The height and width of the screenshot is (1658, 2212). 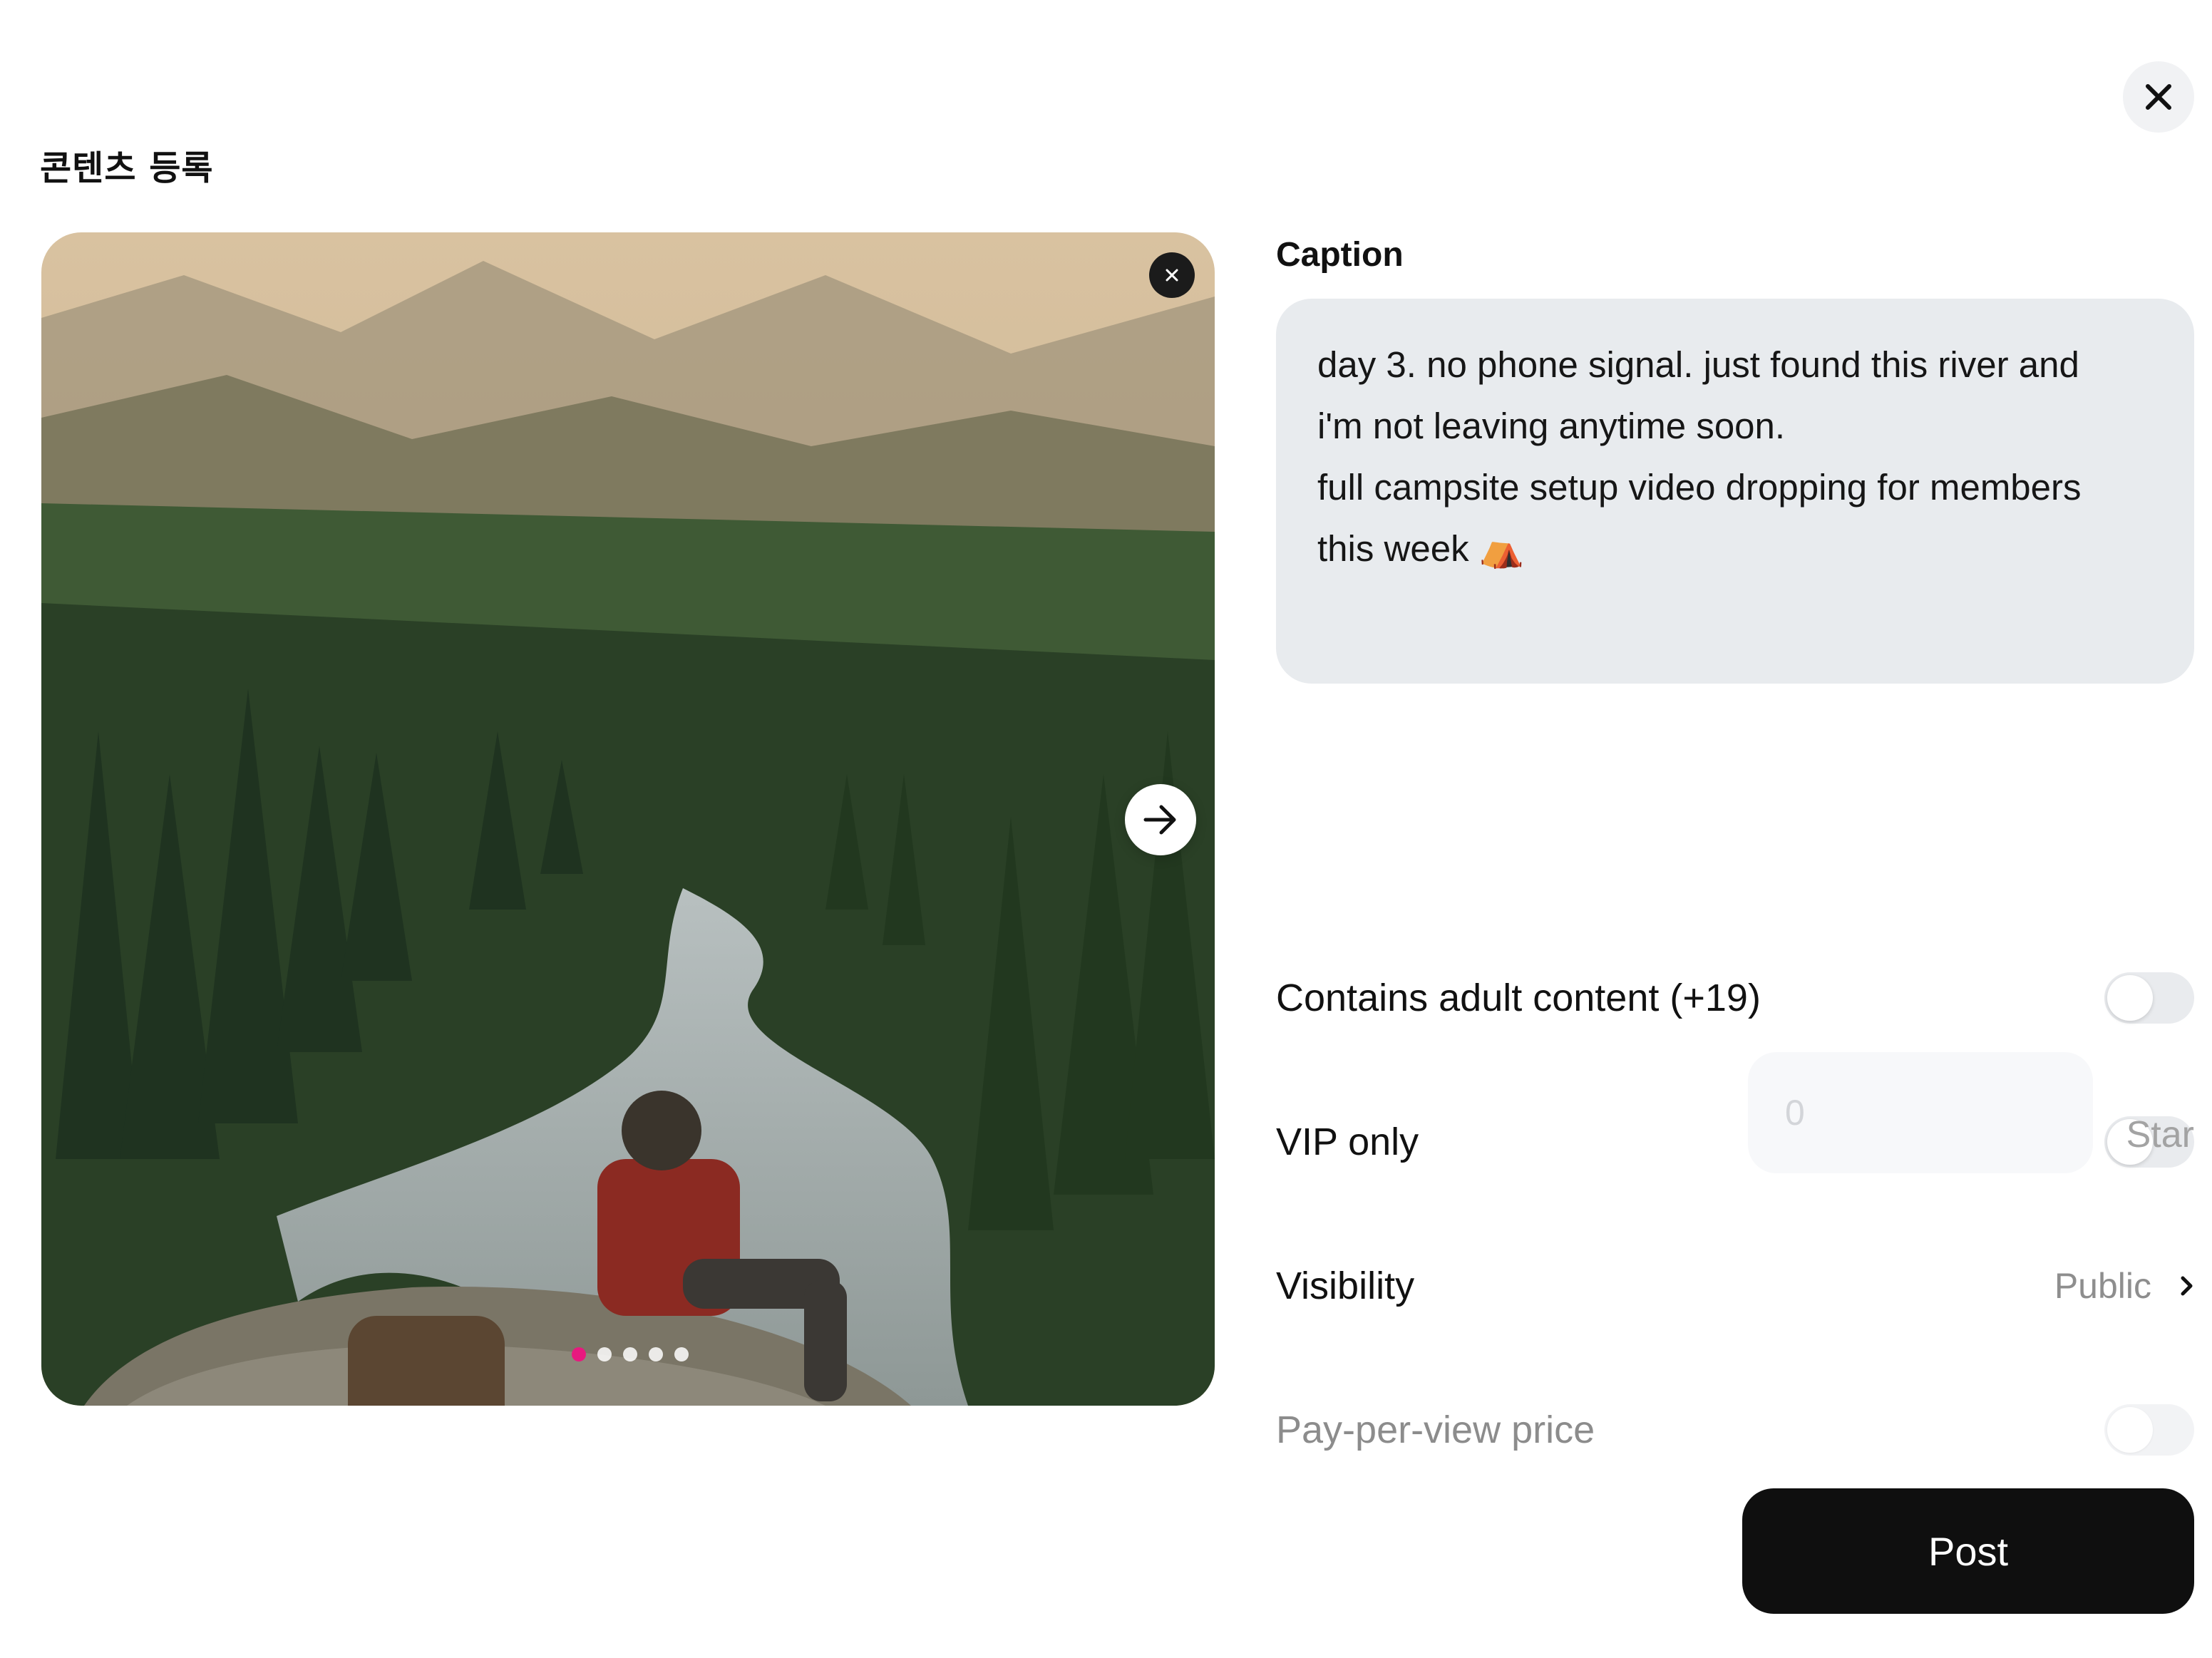 What do you see at coordinates (1968, 1551) in the screenshot?
I see `post-button: Post` at bounding box center [1968, 1551].